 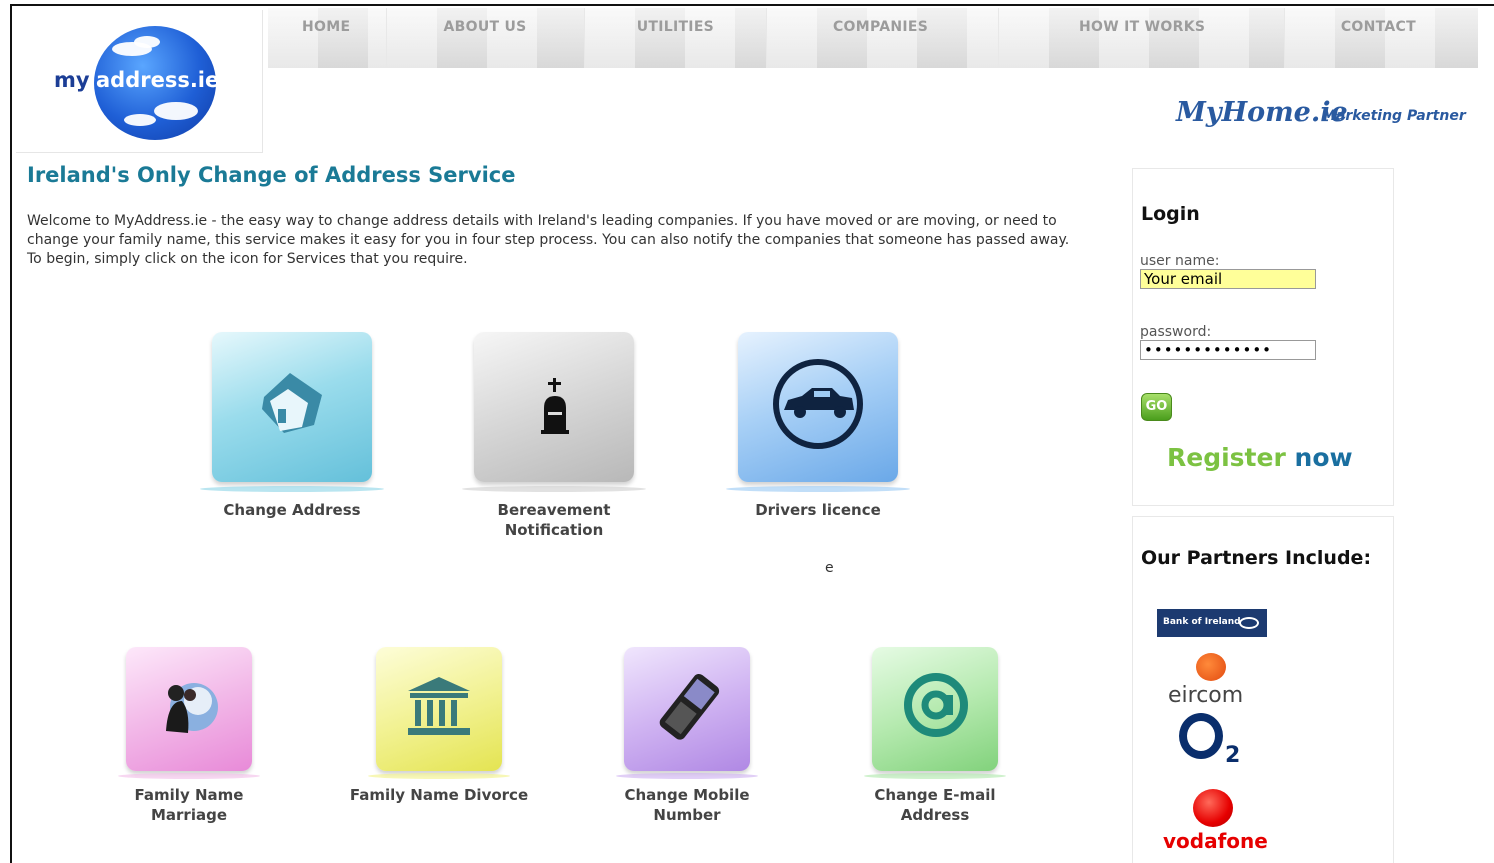 What do you see at coordinates (1176, 332) in the screenshot?
I see `password-label: password:` at bounding box center [1176, 332].